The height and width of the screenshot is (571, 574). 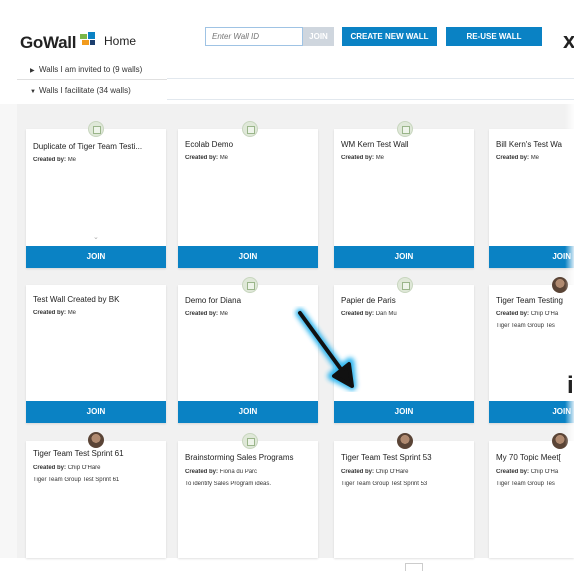 I want to click on wall-title: Tiger Team Testing, so click(x=529, y=300).